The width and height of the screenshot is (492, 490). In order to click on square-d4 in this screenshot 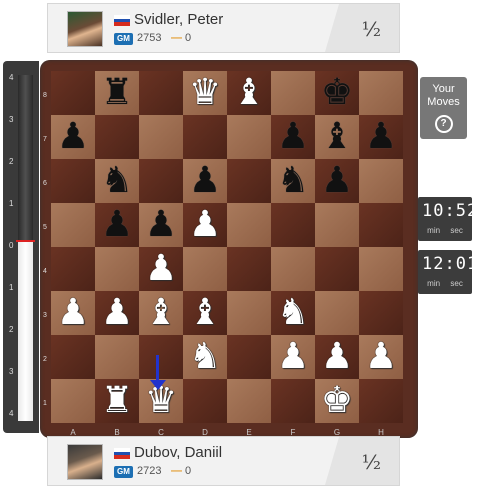, I will do `click(205, 269)`.